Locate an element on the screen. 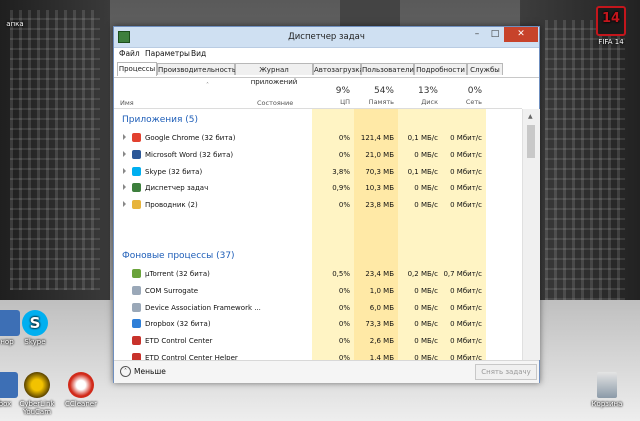 The image size is (640, 421). tab-services: Службы is located at coordinates (485, 69).